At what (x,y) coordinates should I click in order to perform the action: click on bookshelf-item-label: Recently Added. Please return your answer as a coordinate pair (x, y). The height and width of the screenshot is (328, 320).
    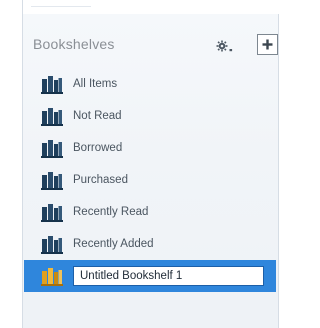
    Looking at the image, I should click on (113, 244).